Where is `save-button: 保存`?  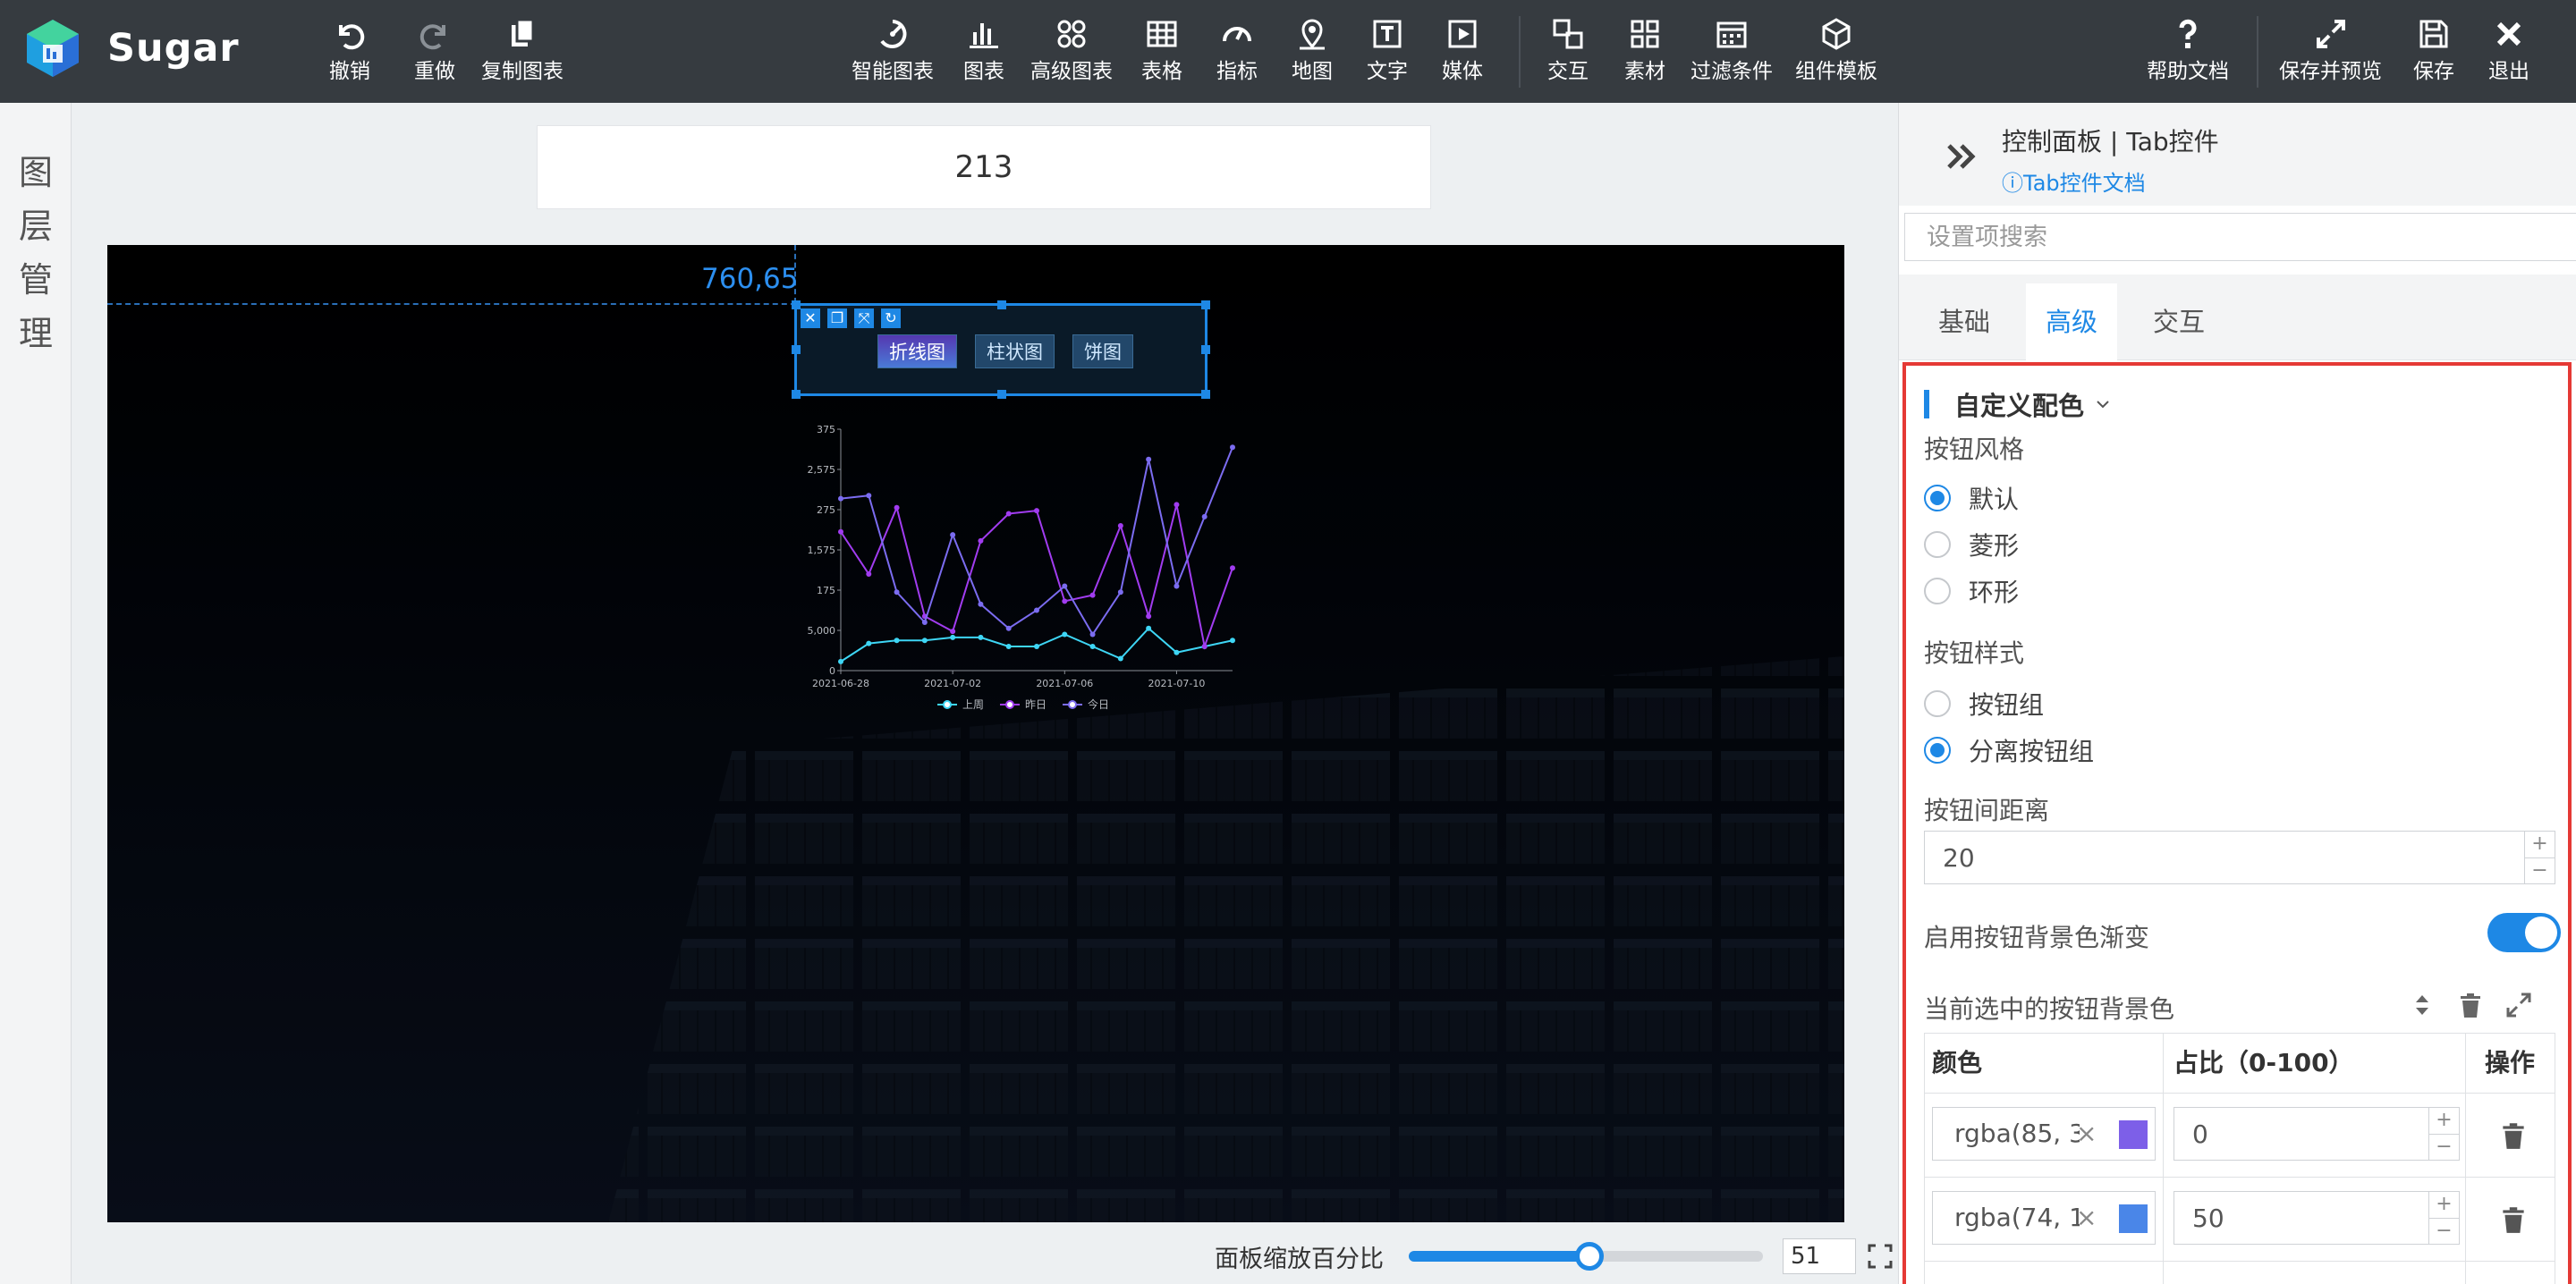
save-button: 保存 is located at coordinates (2433, 52).